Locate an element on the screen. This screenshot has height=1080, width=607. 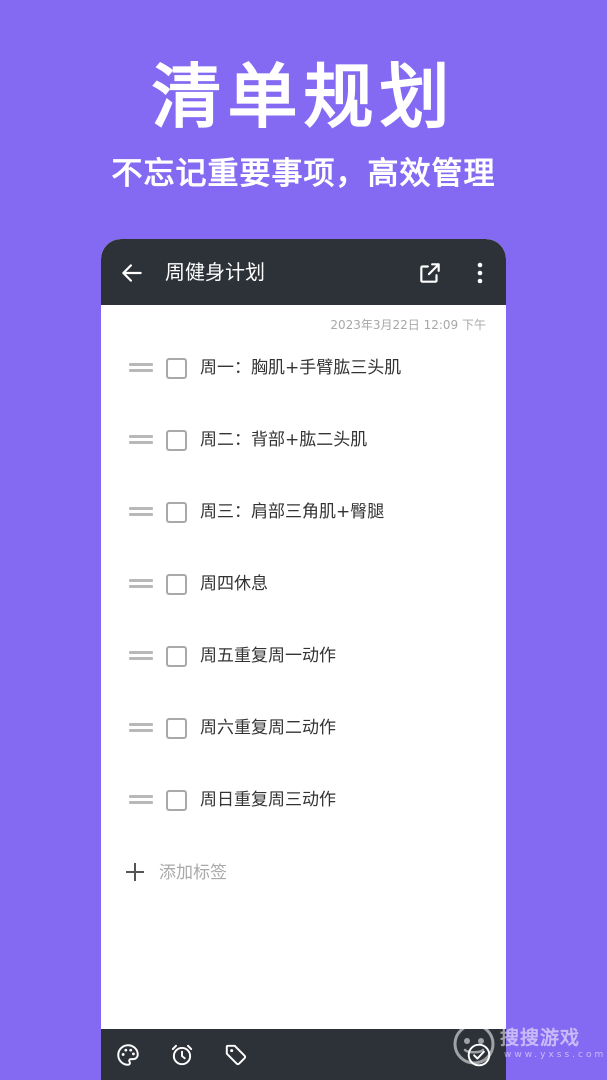
app-bar: 周健身计划 is located at coordinates (303, 272).